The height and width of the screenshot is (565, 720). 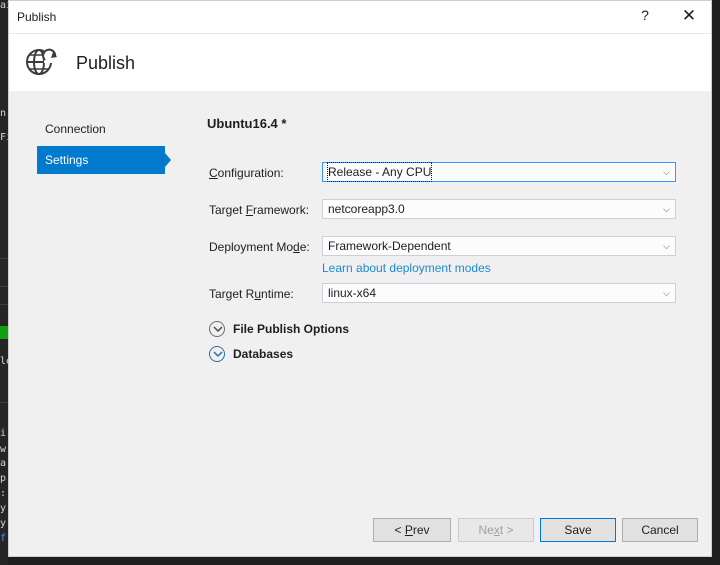 What do you see at coordinates (3, 478) in the screenshot?
I see `bg-glyph: p` at bounding box center [3, 478].